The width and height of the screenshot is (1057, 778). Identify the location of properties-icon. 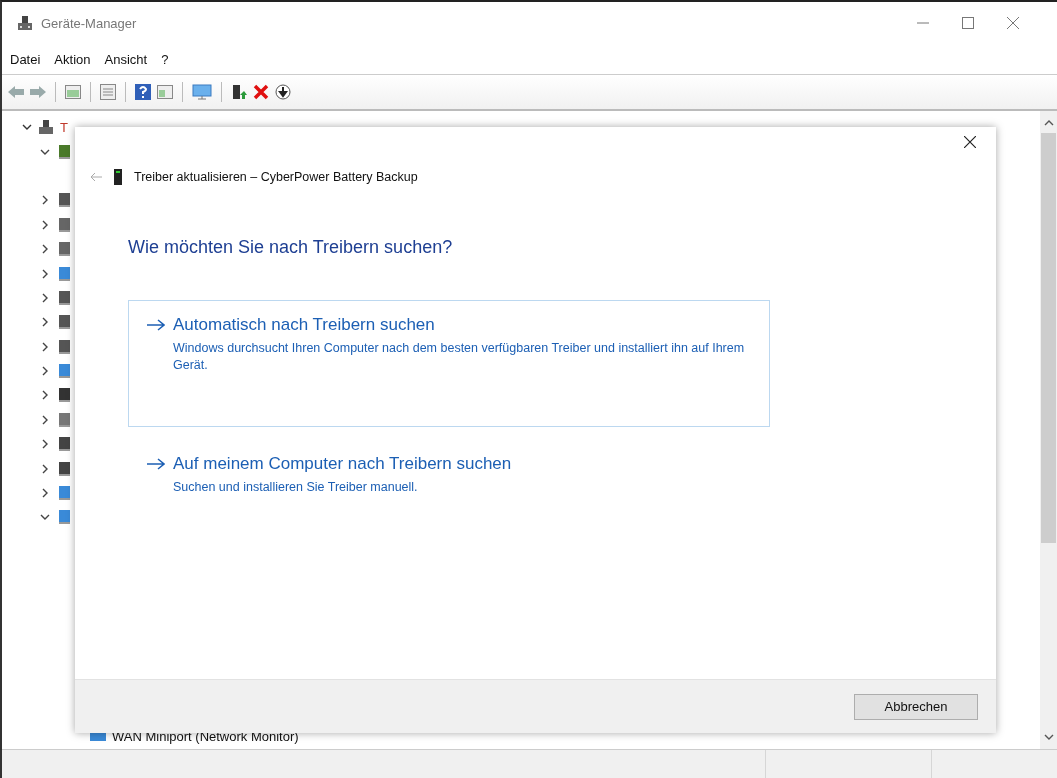
(108, 92).